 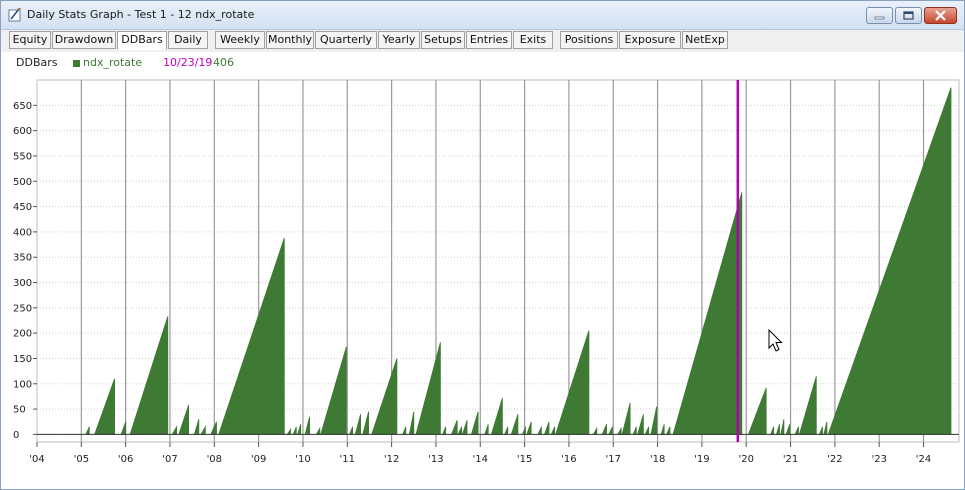 I want to click on y-tick-label: 500, so click(x=22, y=182).